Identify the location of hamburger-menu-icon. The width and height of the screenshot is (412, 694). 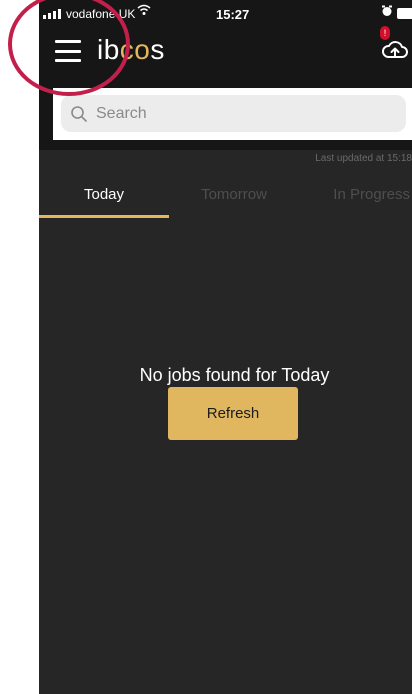
(68, 51).